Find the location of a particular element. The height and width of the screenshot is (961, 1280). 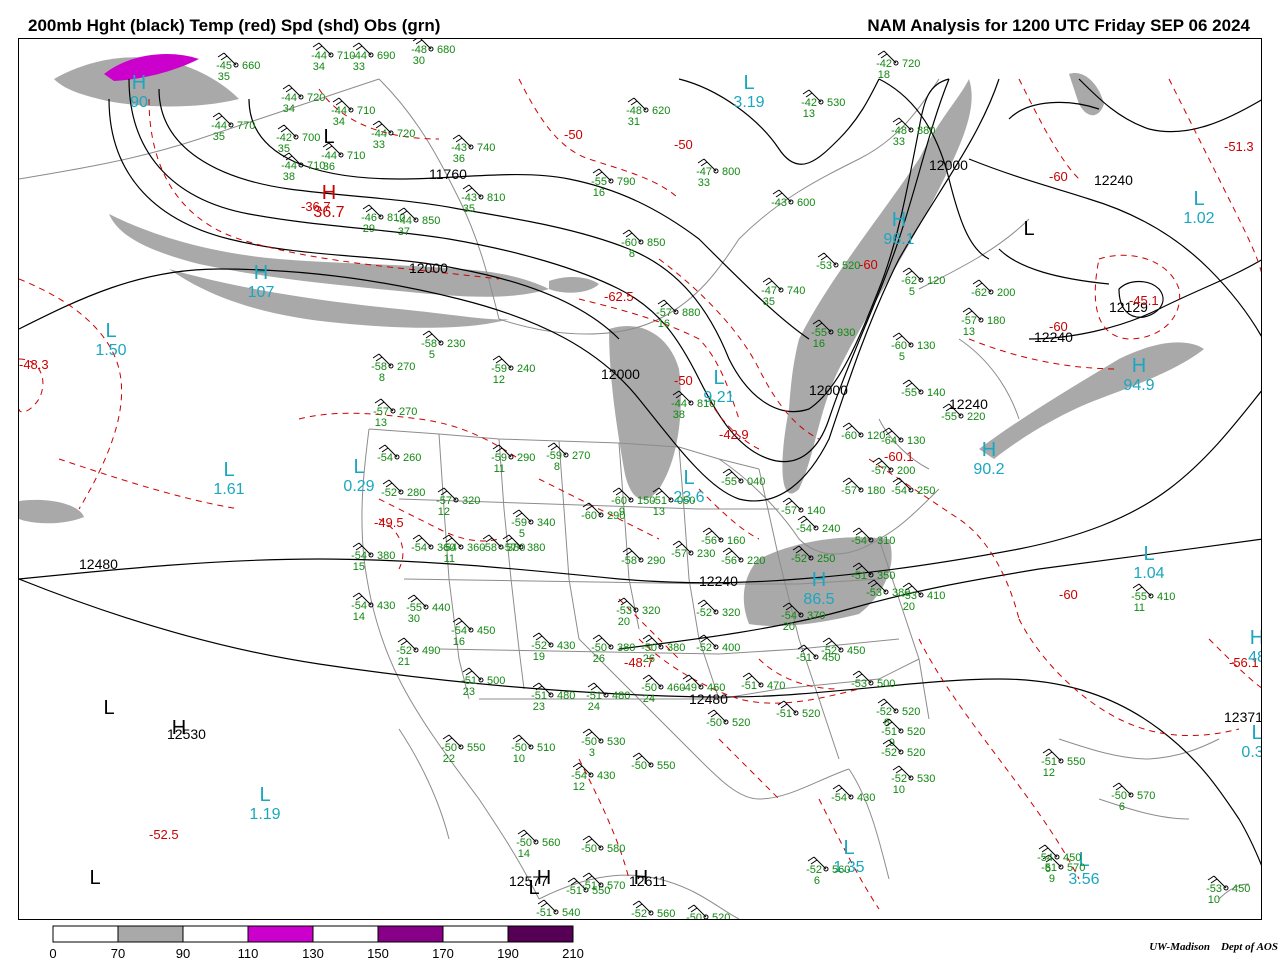

station-obs: -57 27013 is located at coordinates (395, 413).